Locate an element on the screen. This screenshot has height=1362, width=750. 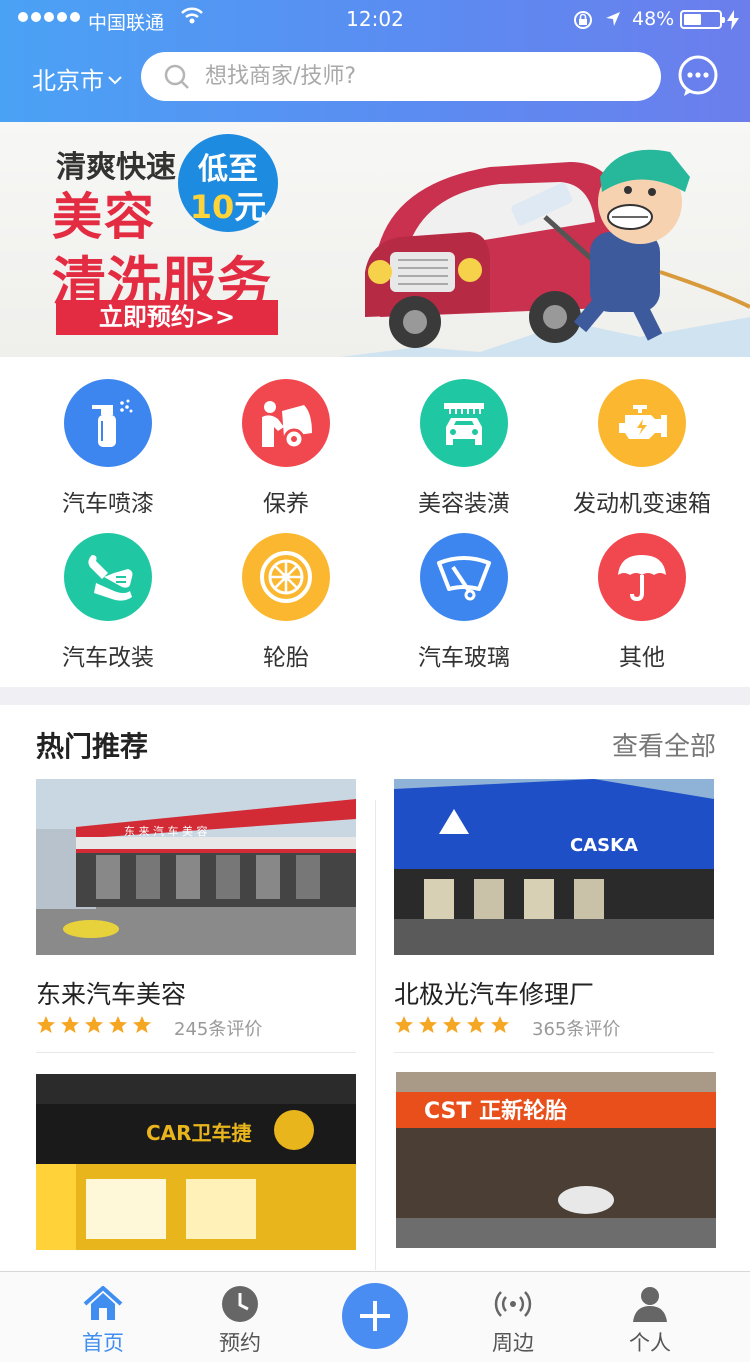
bubble-price: 10元 is located at coordinates (228, 205).